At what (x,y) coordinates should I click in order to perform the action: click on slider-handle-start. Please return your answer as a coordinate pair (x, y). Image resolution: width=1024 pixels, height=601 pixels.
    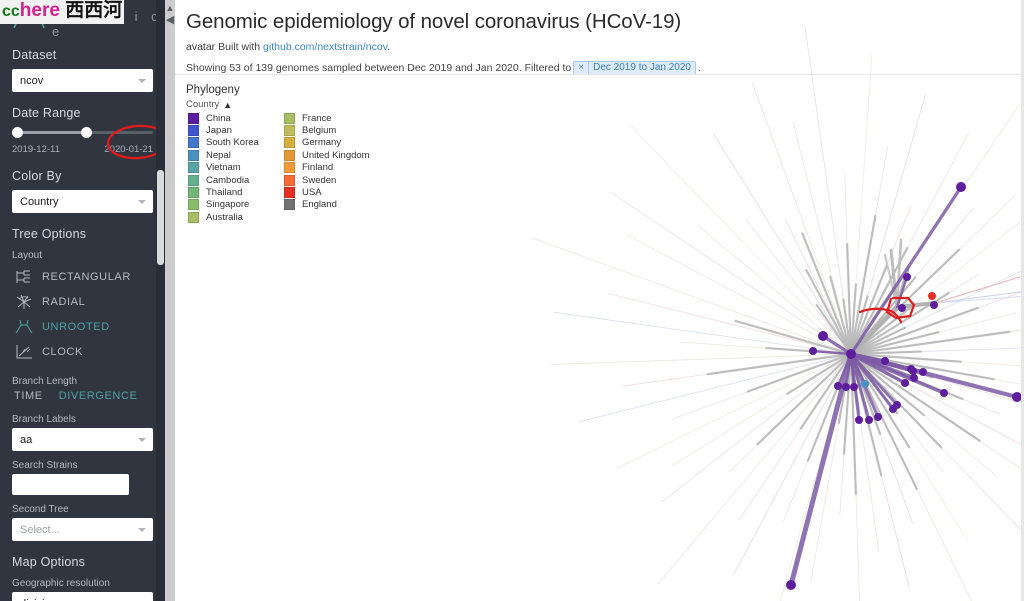
    Looking at the image, I should click on (17, 132).